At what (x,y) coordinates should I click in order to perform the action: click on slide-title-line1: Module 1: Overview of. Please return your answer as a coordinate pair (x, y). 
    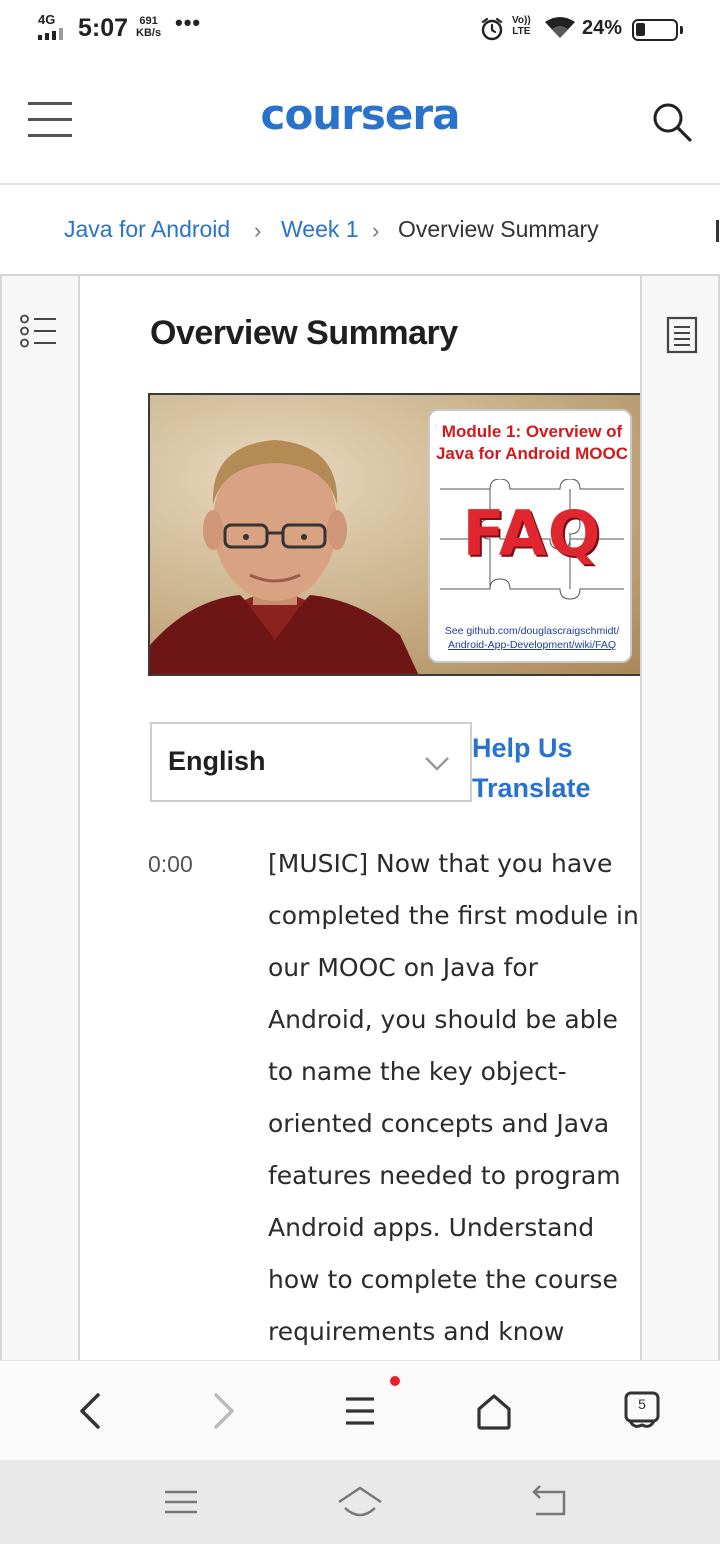
    Looking at the image, I should click on (532, 431).